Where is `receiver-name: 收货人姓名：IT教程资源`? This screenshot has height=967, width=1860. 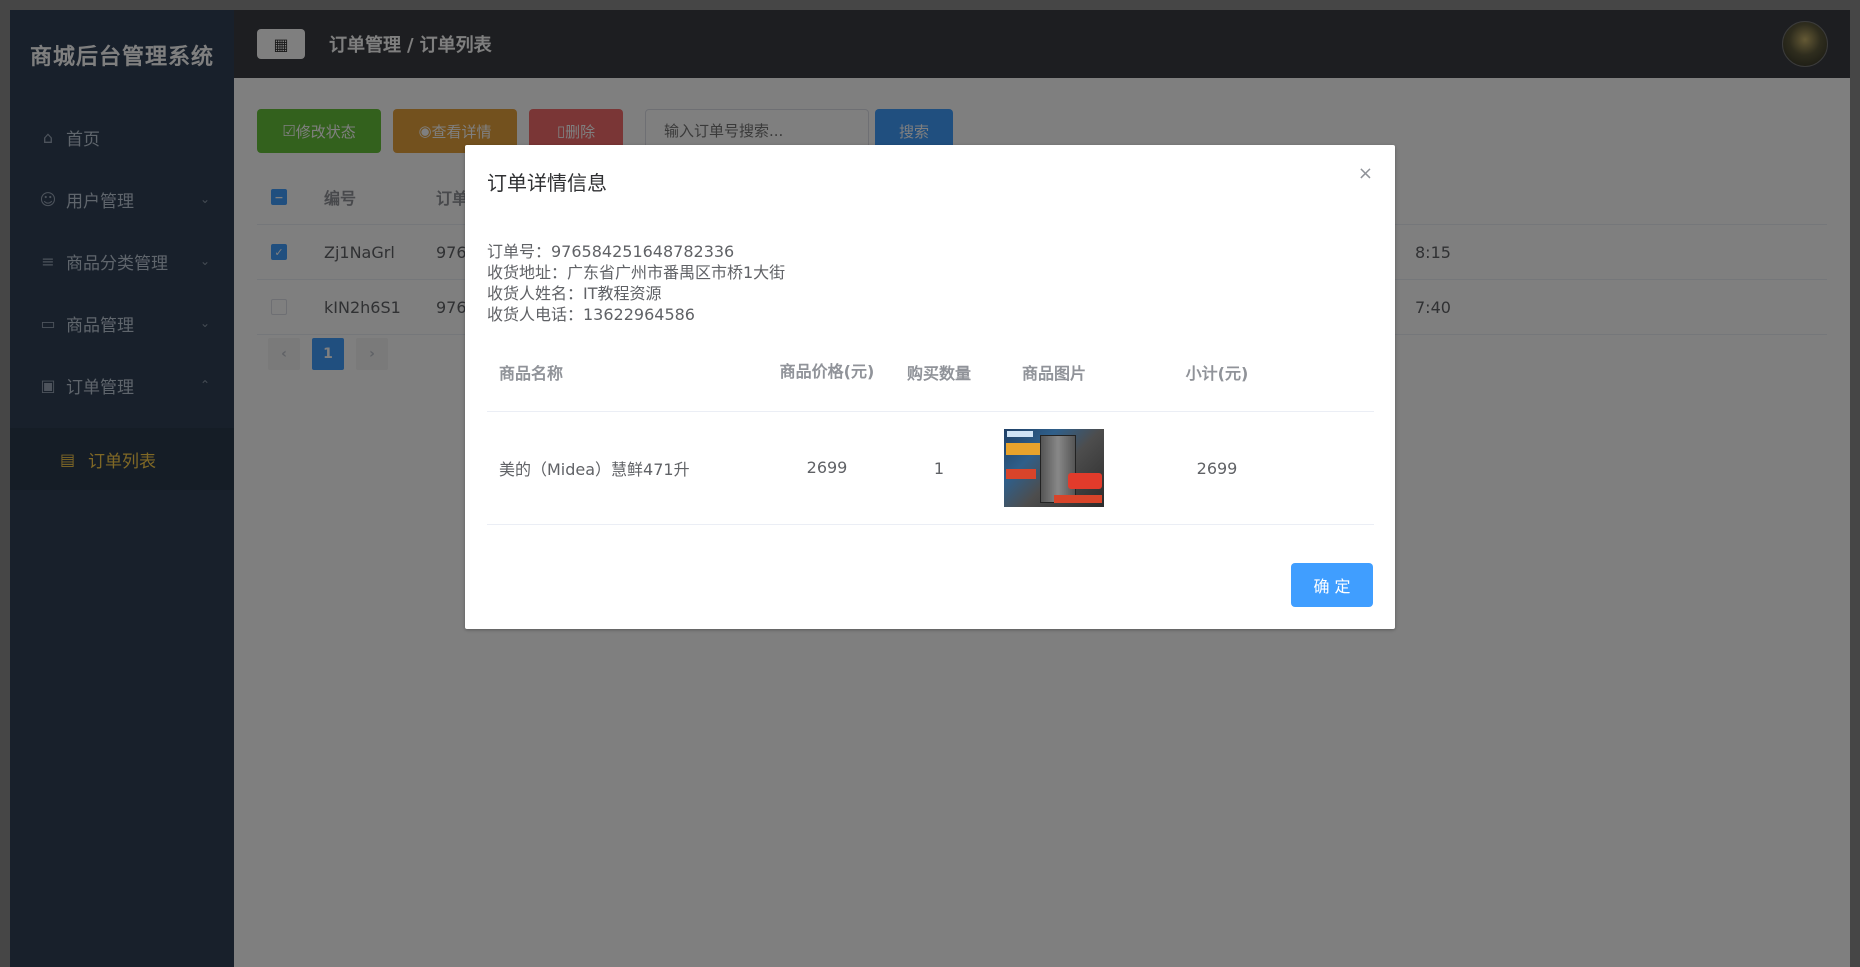
receiver-name: 收货人姓名：IT教程资源 is located at coordinates (574, 293).